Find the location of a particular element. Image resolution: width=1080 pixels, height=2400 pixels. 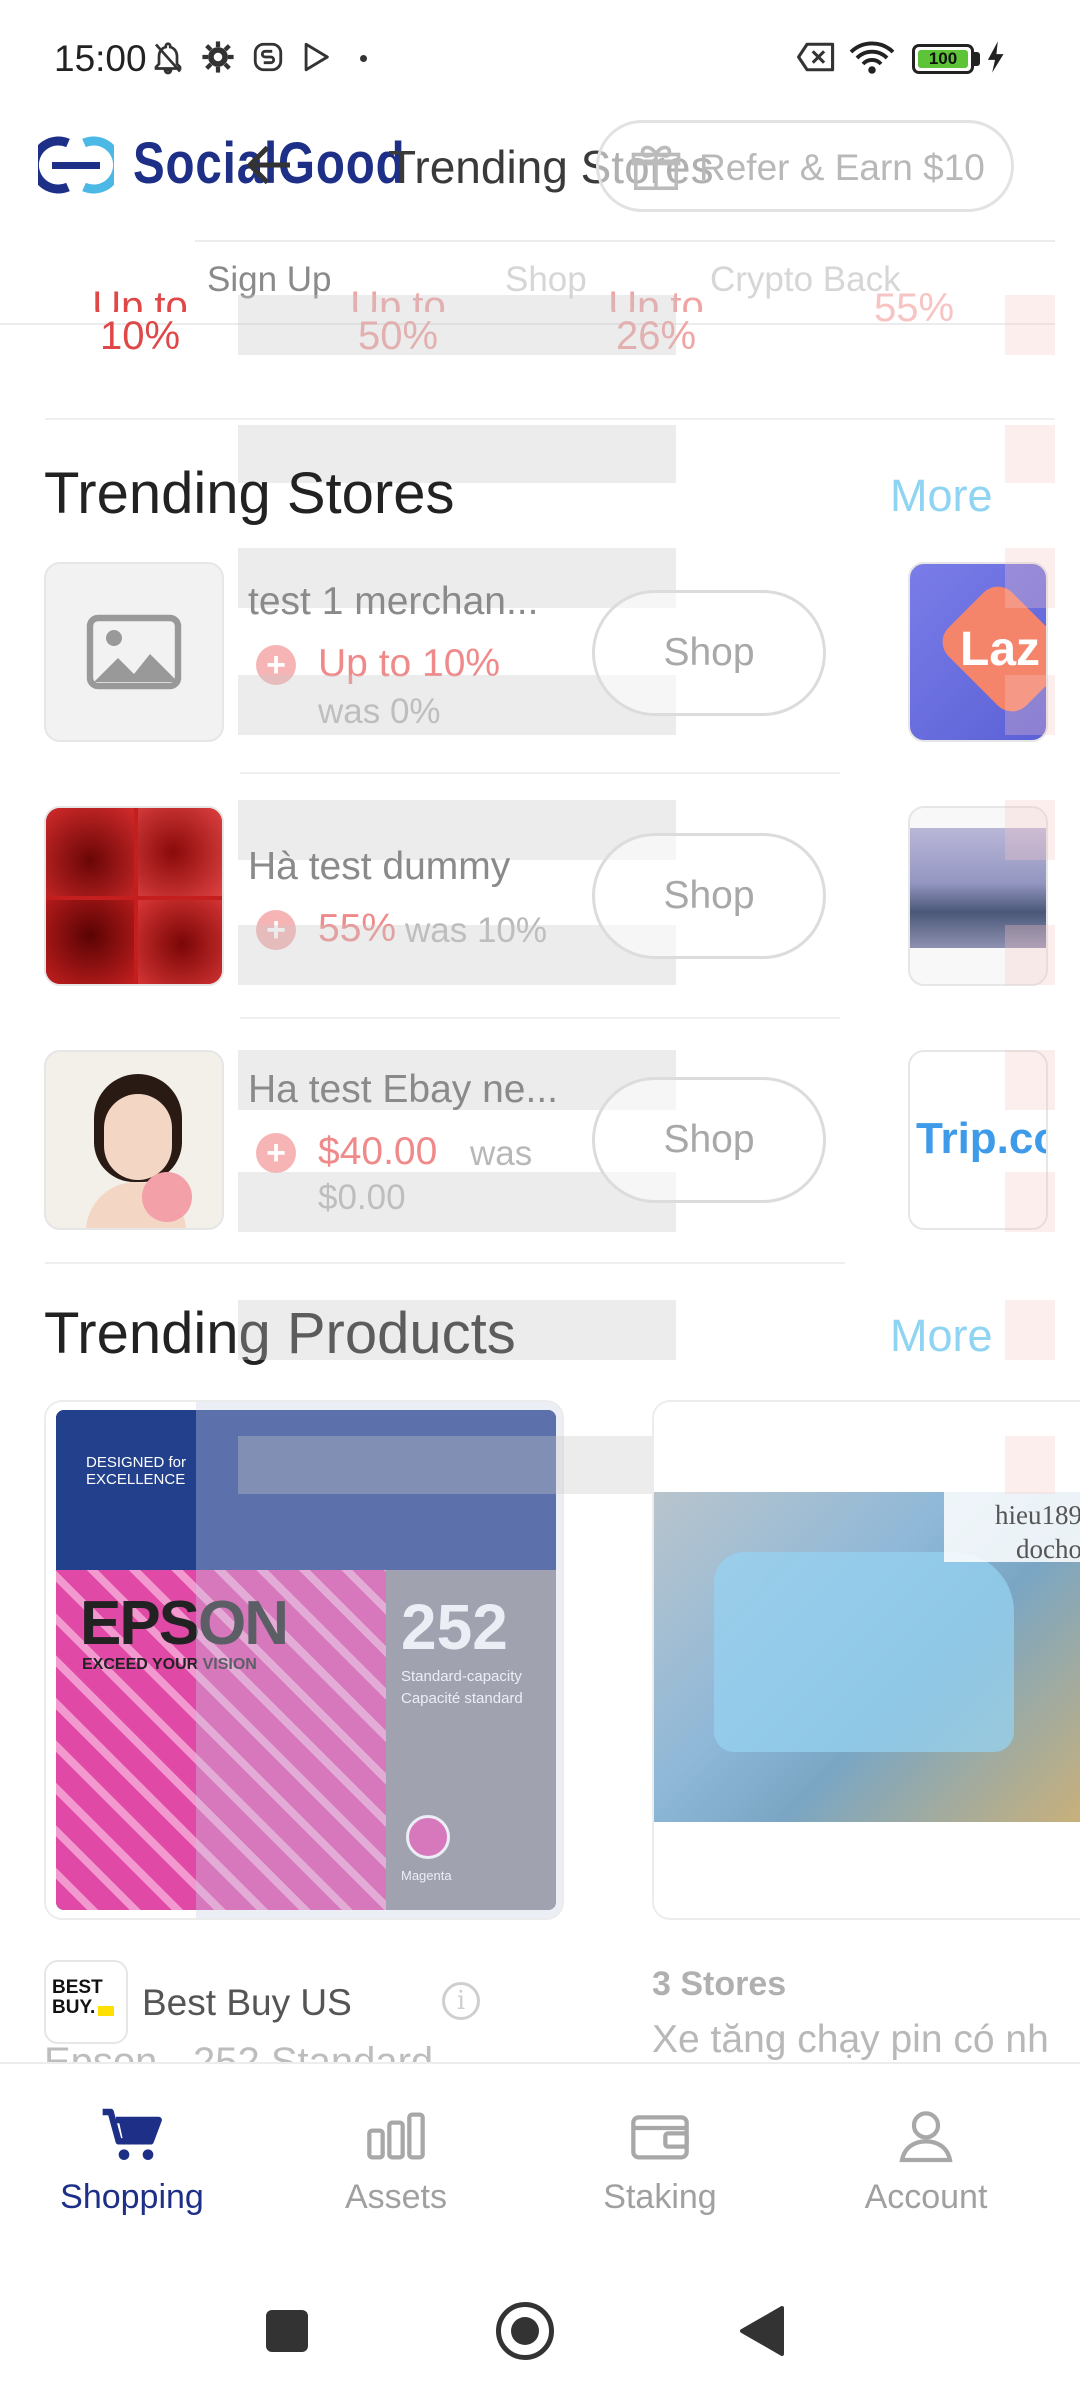

nav-label: Account is located at coordinates (926, 2197).